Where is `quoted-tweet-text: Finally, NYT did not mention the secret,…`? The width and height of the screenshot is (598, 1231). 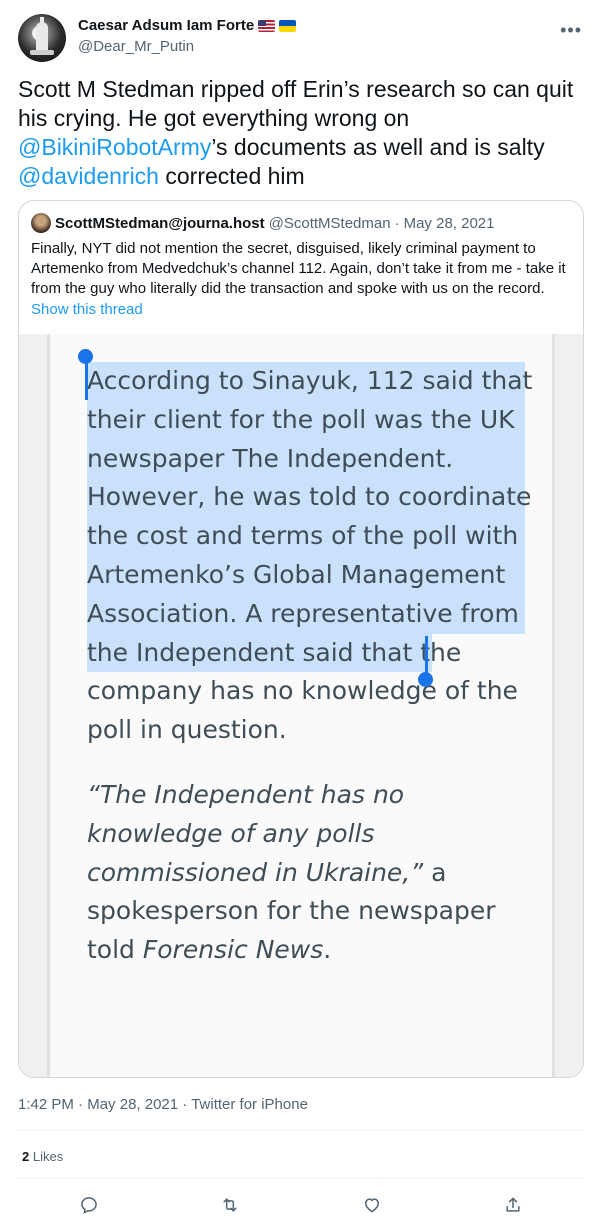
quoted-tweet-text: Finally, NYT did not mention the secret,… is located at coordinates (298, 268).